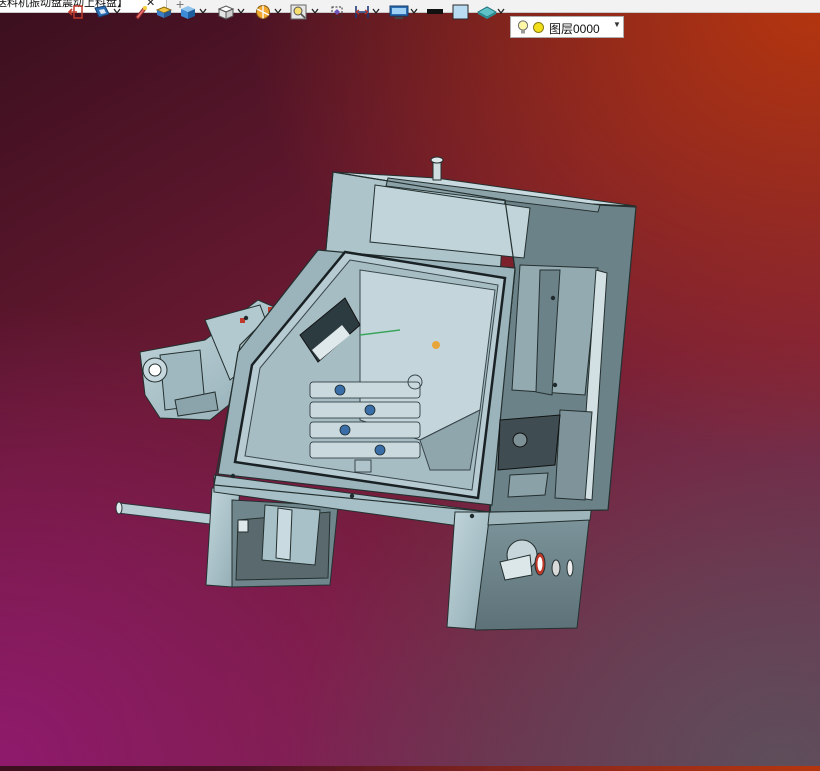  What do you see at coordinates (362, 12) in the screenshot?
I see `measure-icon` at bounding box center [362, 12].